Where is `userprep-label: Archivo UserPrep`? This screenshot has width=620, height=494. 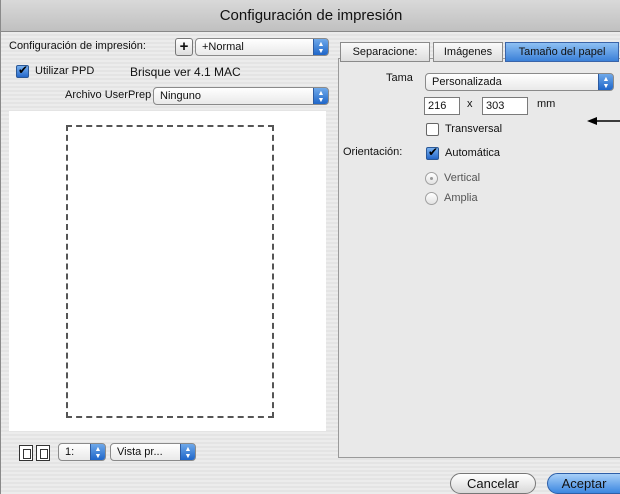 userprep-label: Archivo UserPrep is located at coordinates (108, 95).